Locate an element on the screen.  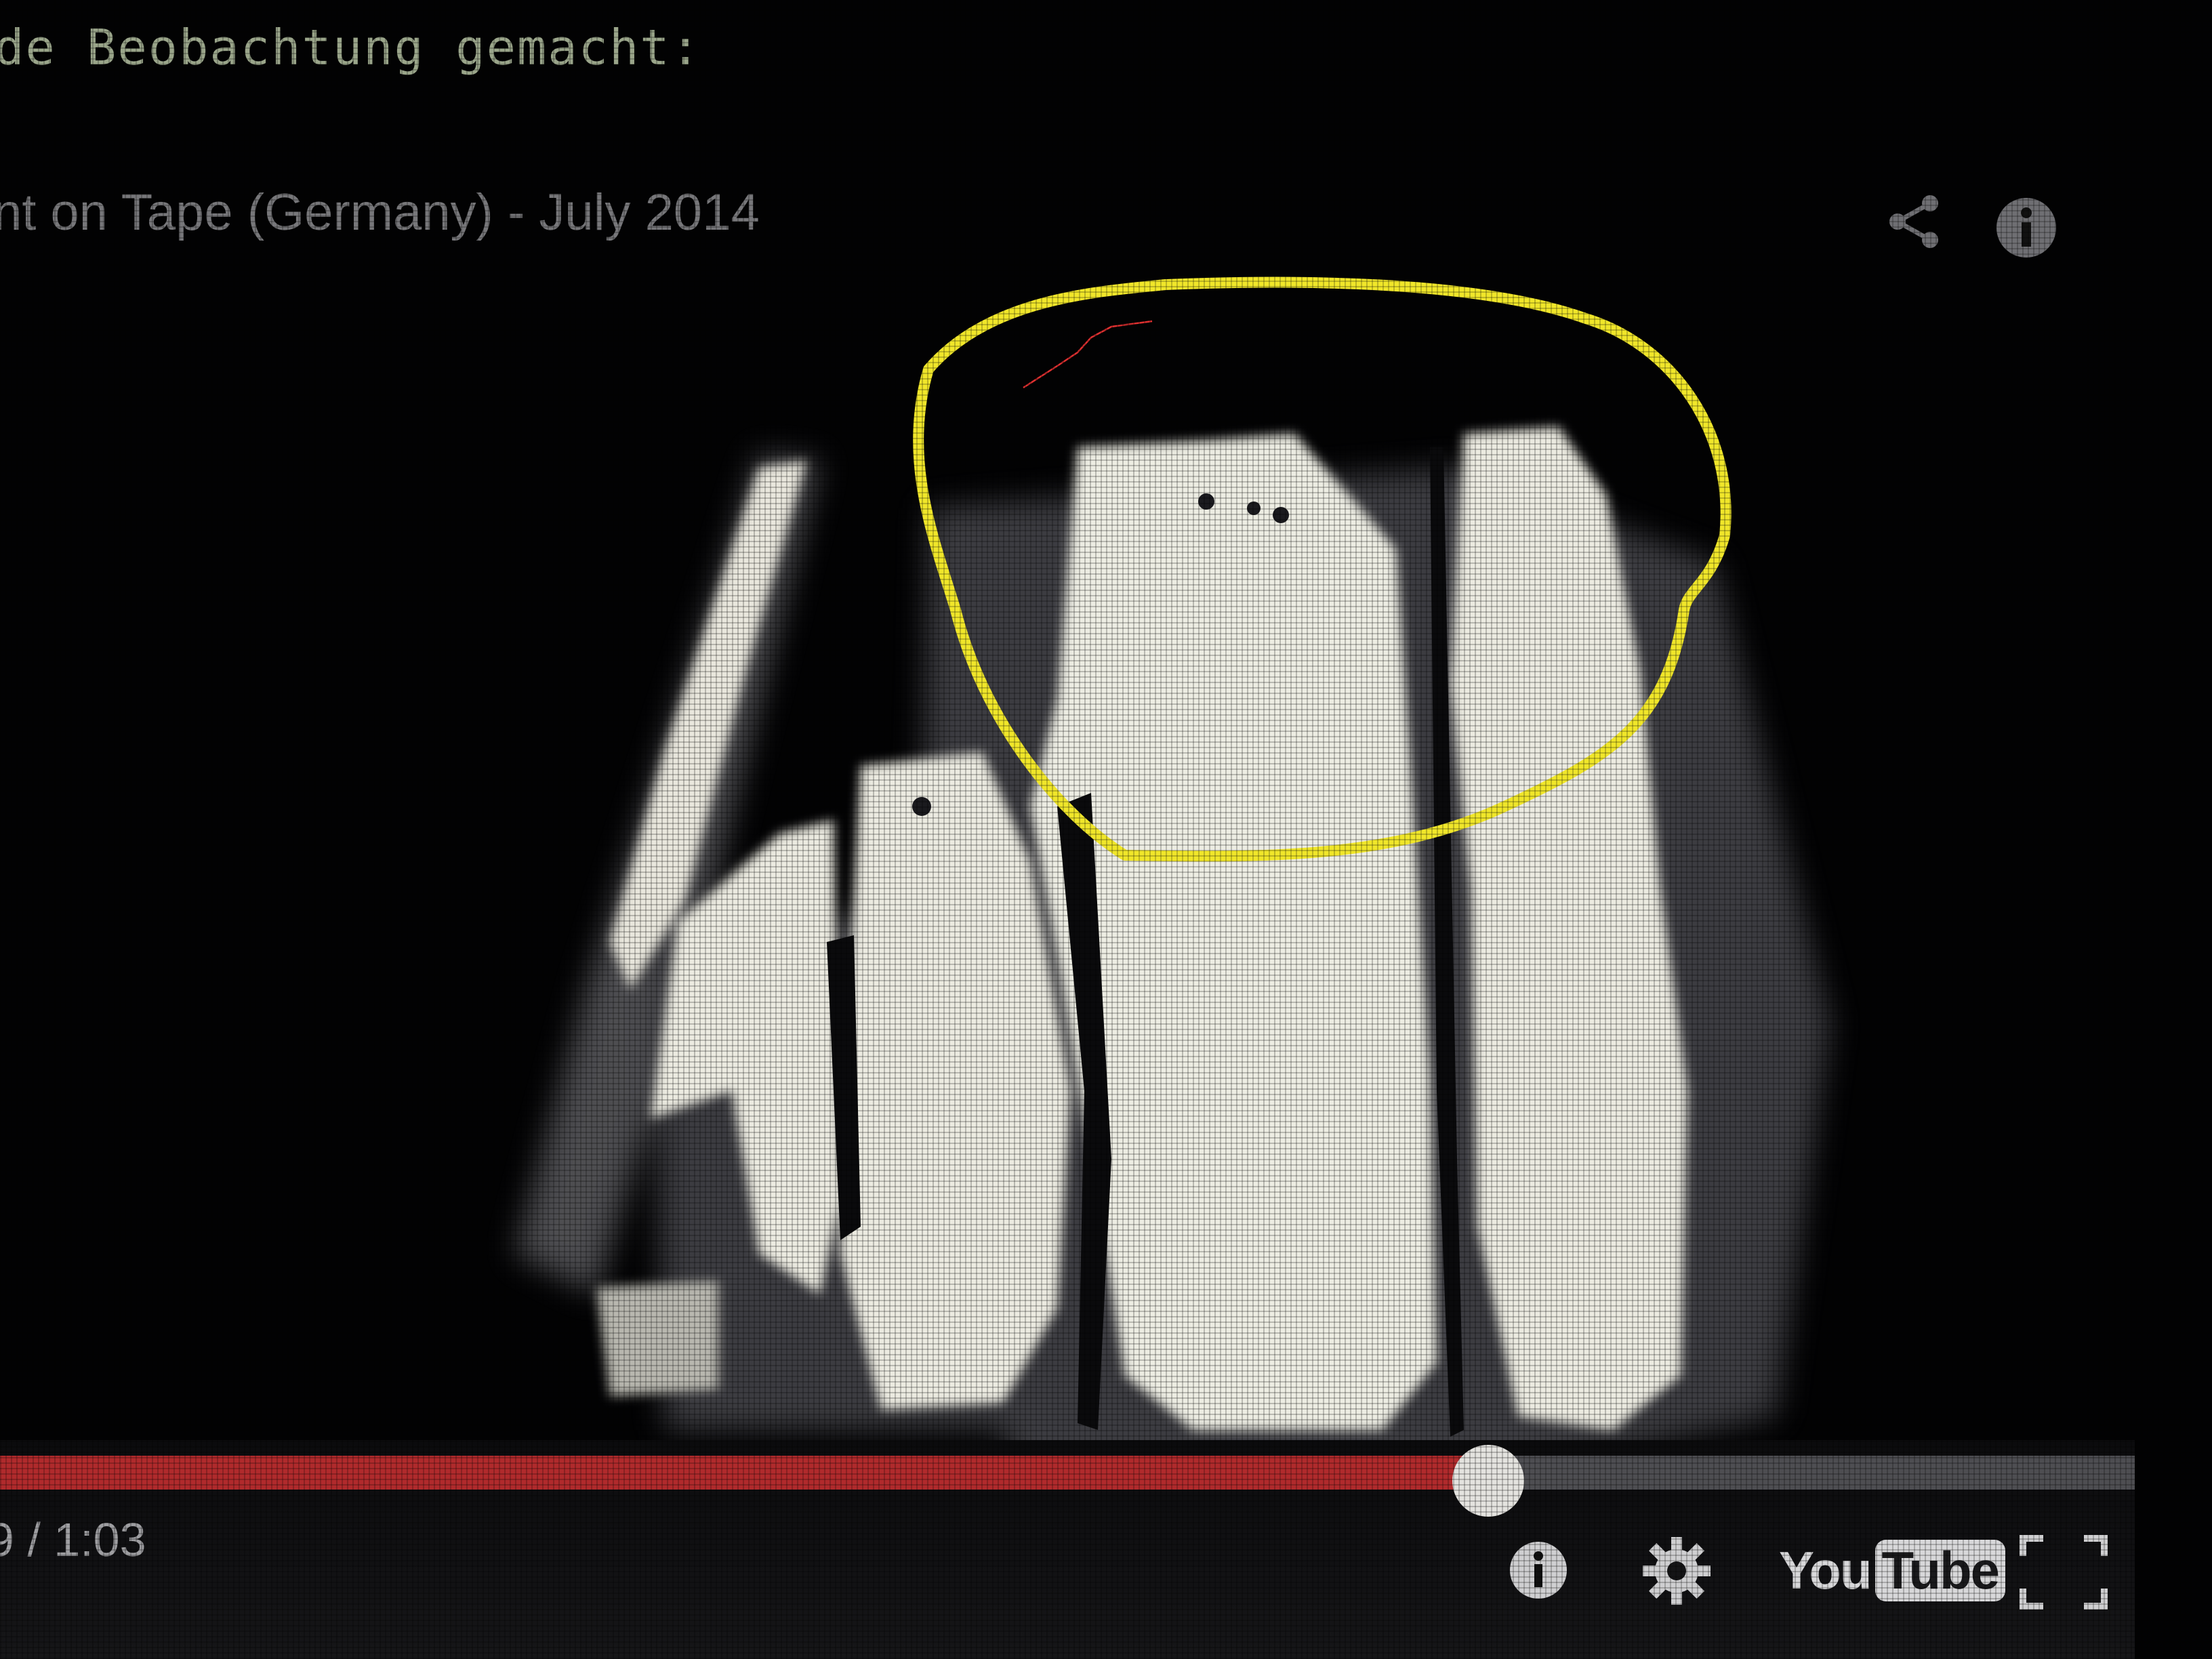
fullscreen-icon is located at coordinates (2063, 1572).